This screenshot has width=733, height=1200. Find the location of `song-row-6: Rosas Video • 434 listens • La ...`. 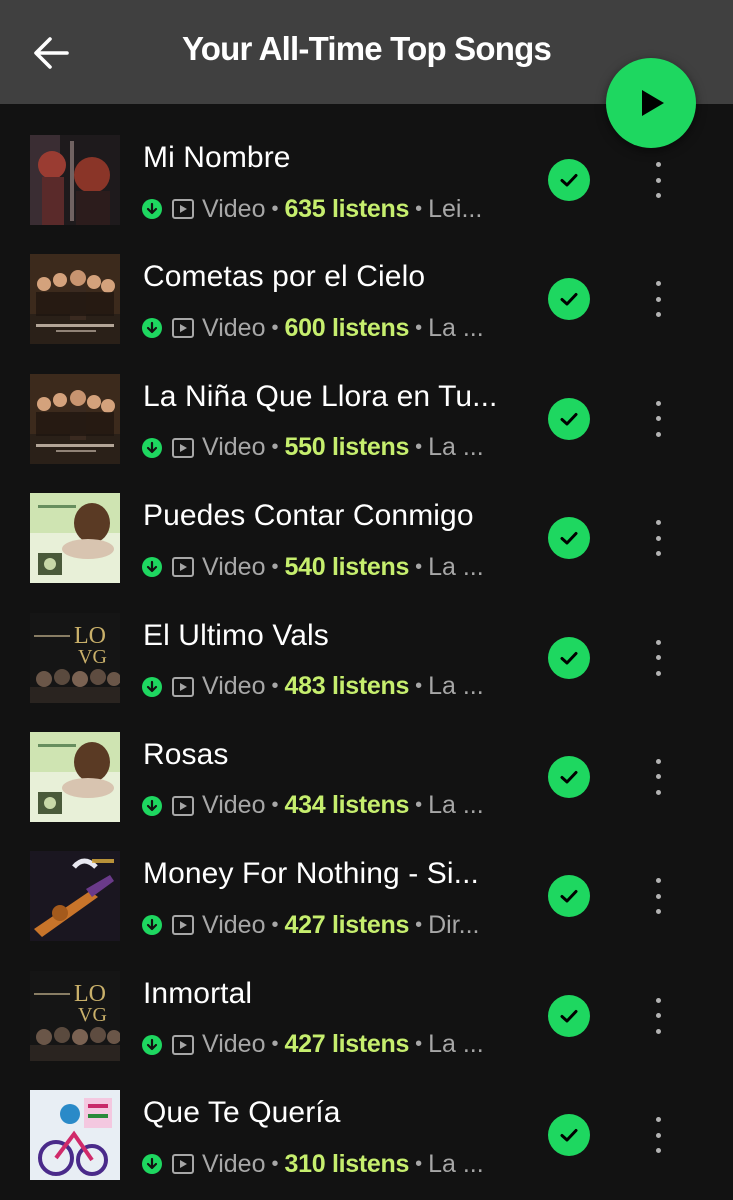

song-row-6: Rosas Video • 434 listens • La ... is located at coordinates (366, 776).